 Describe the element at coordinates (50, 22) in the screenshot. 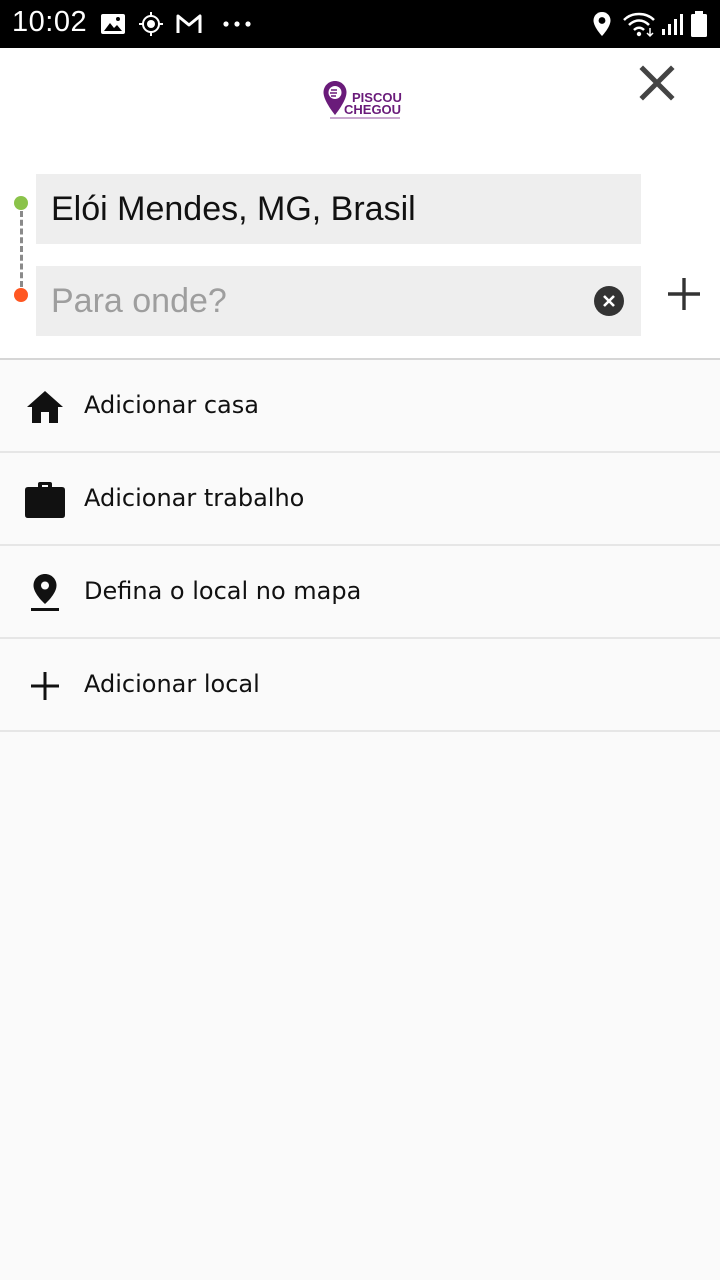

I see `status-time: 10:02` at that location.